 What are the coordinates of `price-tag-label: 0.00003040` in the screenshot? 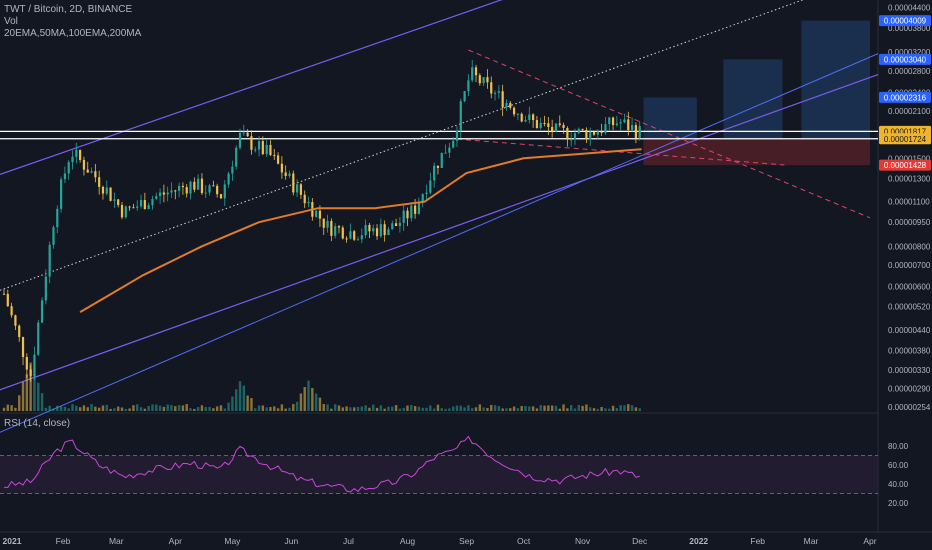 It's located at (905, 59).